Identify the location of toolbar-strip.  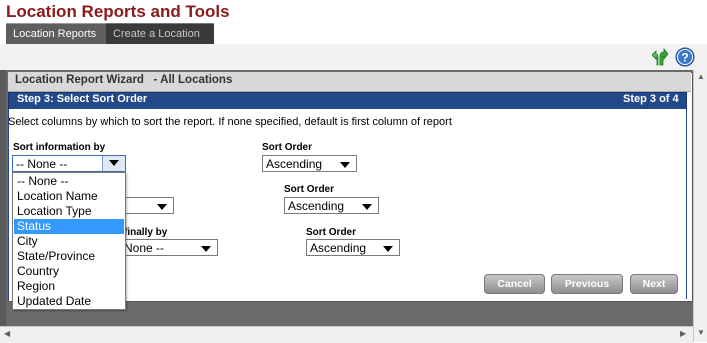
(353, 57).